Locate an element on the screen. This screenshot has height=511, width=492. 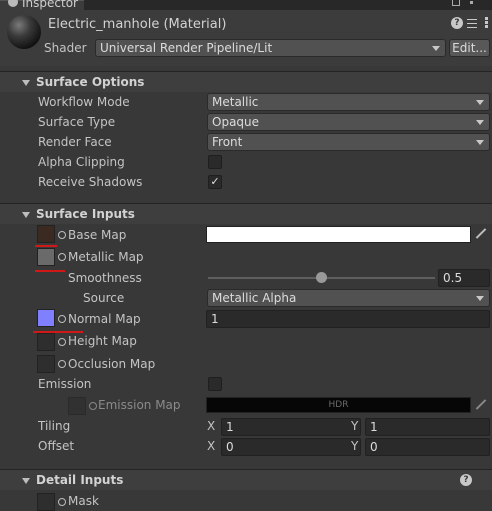
tiling-label: Tiling is located at coordinates (54, 426).